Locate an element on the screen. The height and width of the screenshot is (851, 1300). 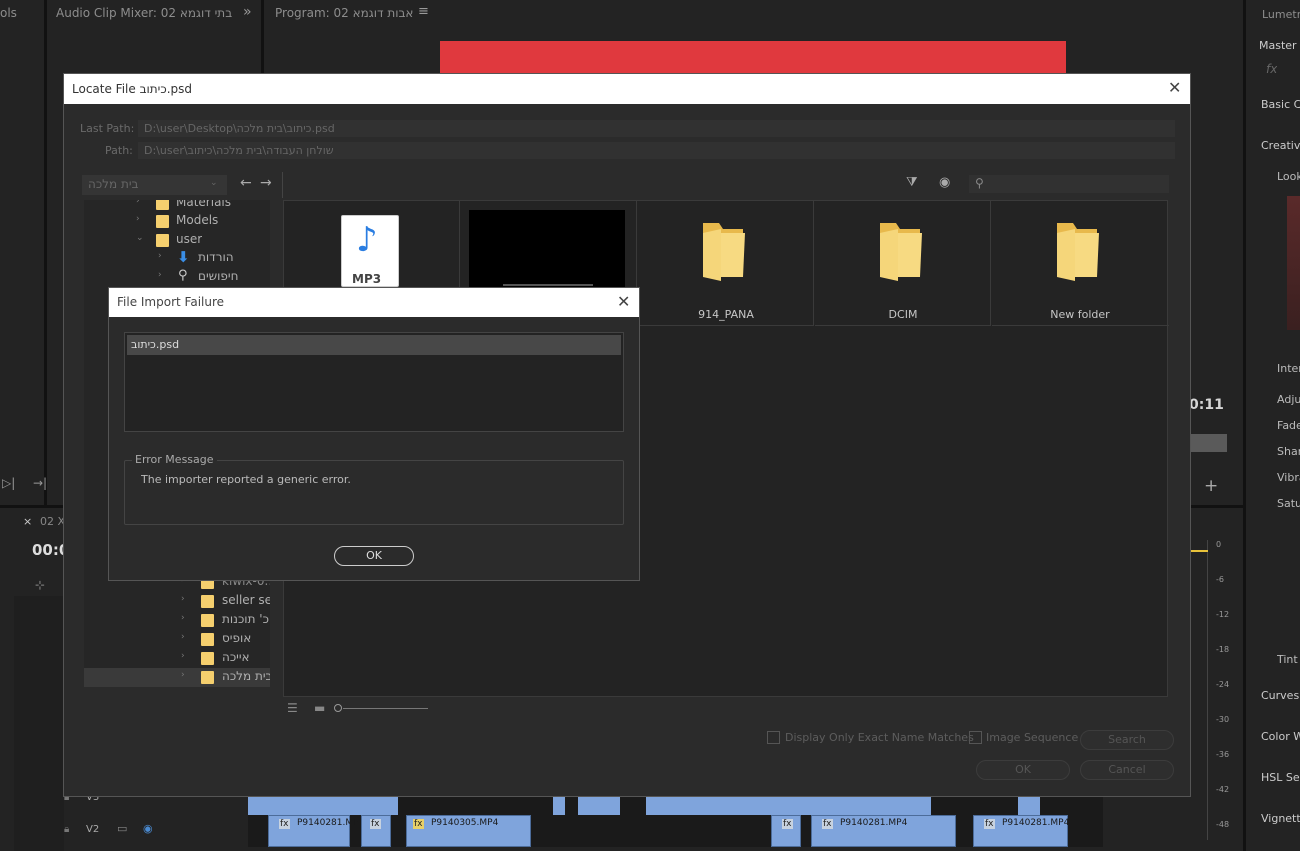
back-arrow-icon: ← is located at coordinates (246, 183).